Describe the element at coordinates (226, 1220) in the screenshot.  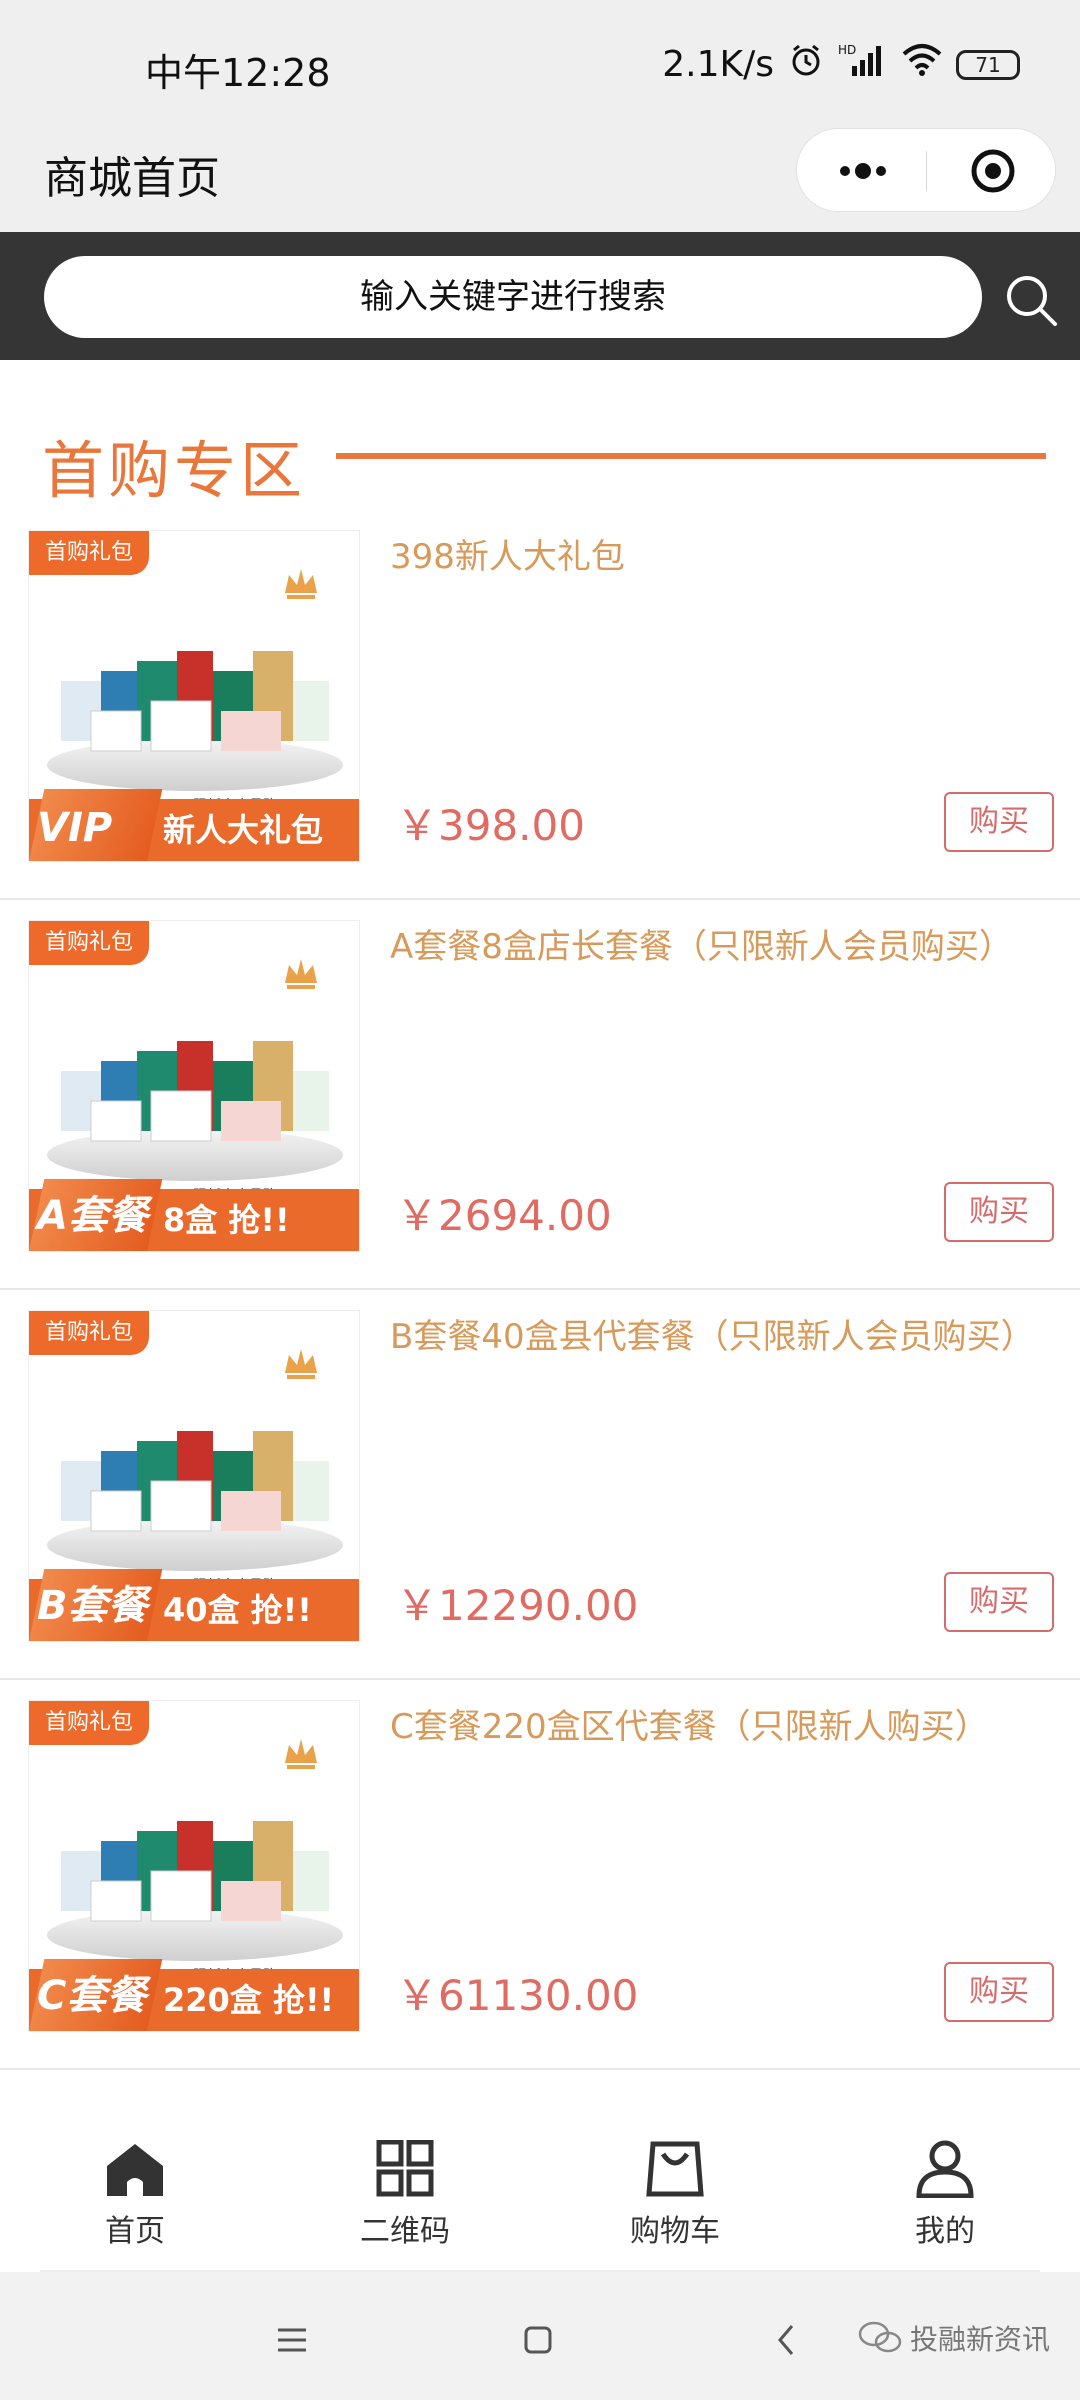
I see `product-image-banner-text: 8盒 抢!!` at that location.